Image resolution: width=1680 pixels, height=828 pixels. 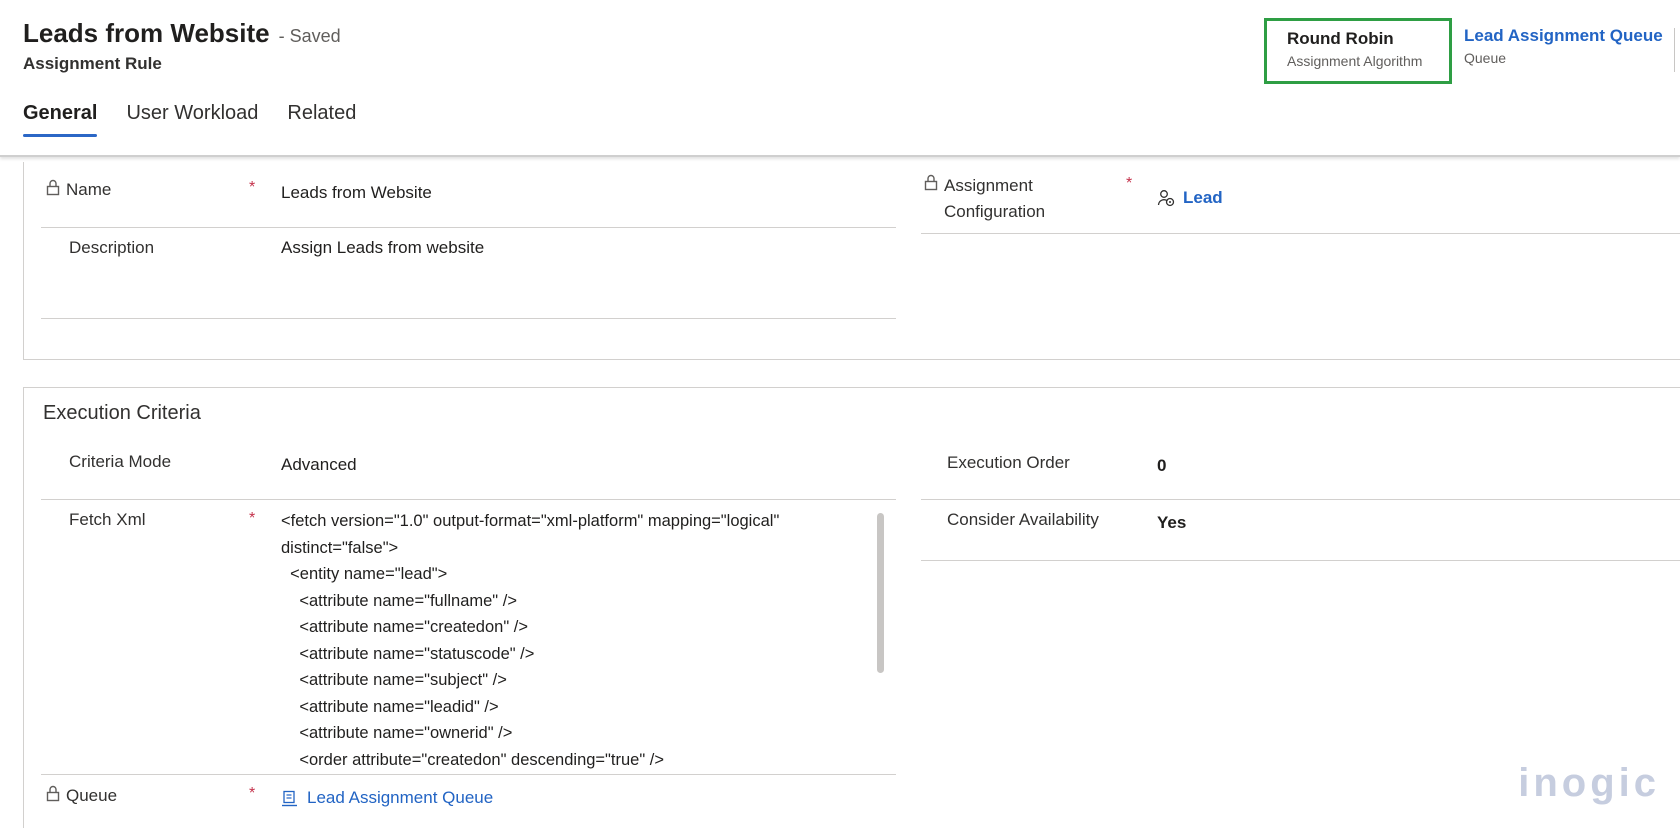 I want to click on assignment-config-lookup: Lead, so click(x=1190, y=198).